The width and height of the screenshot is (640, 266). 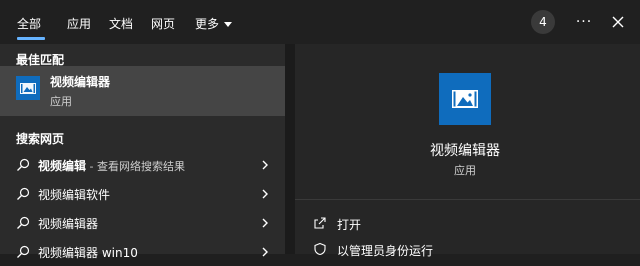 I want to click on web-result-hint: - 查看网络搜索结果, so click(x=135, y=166).